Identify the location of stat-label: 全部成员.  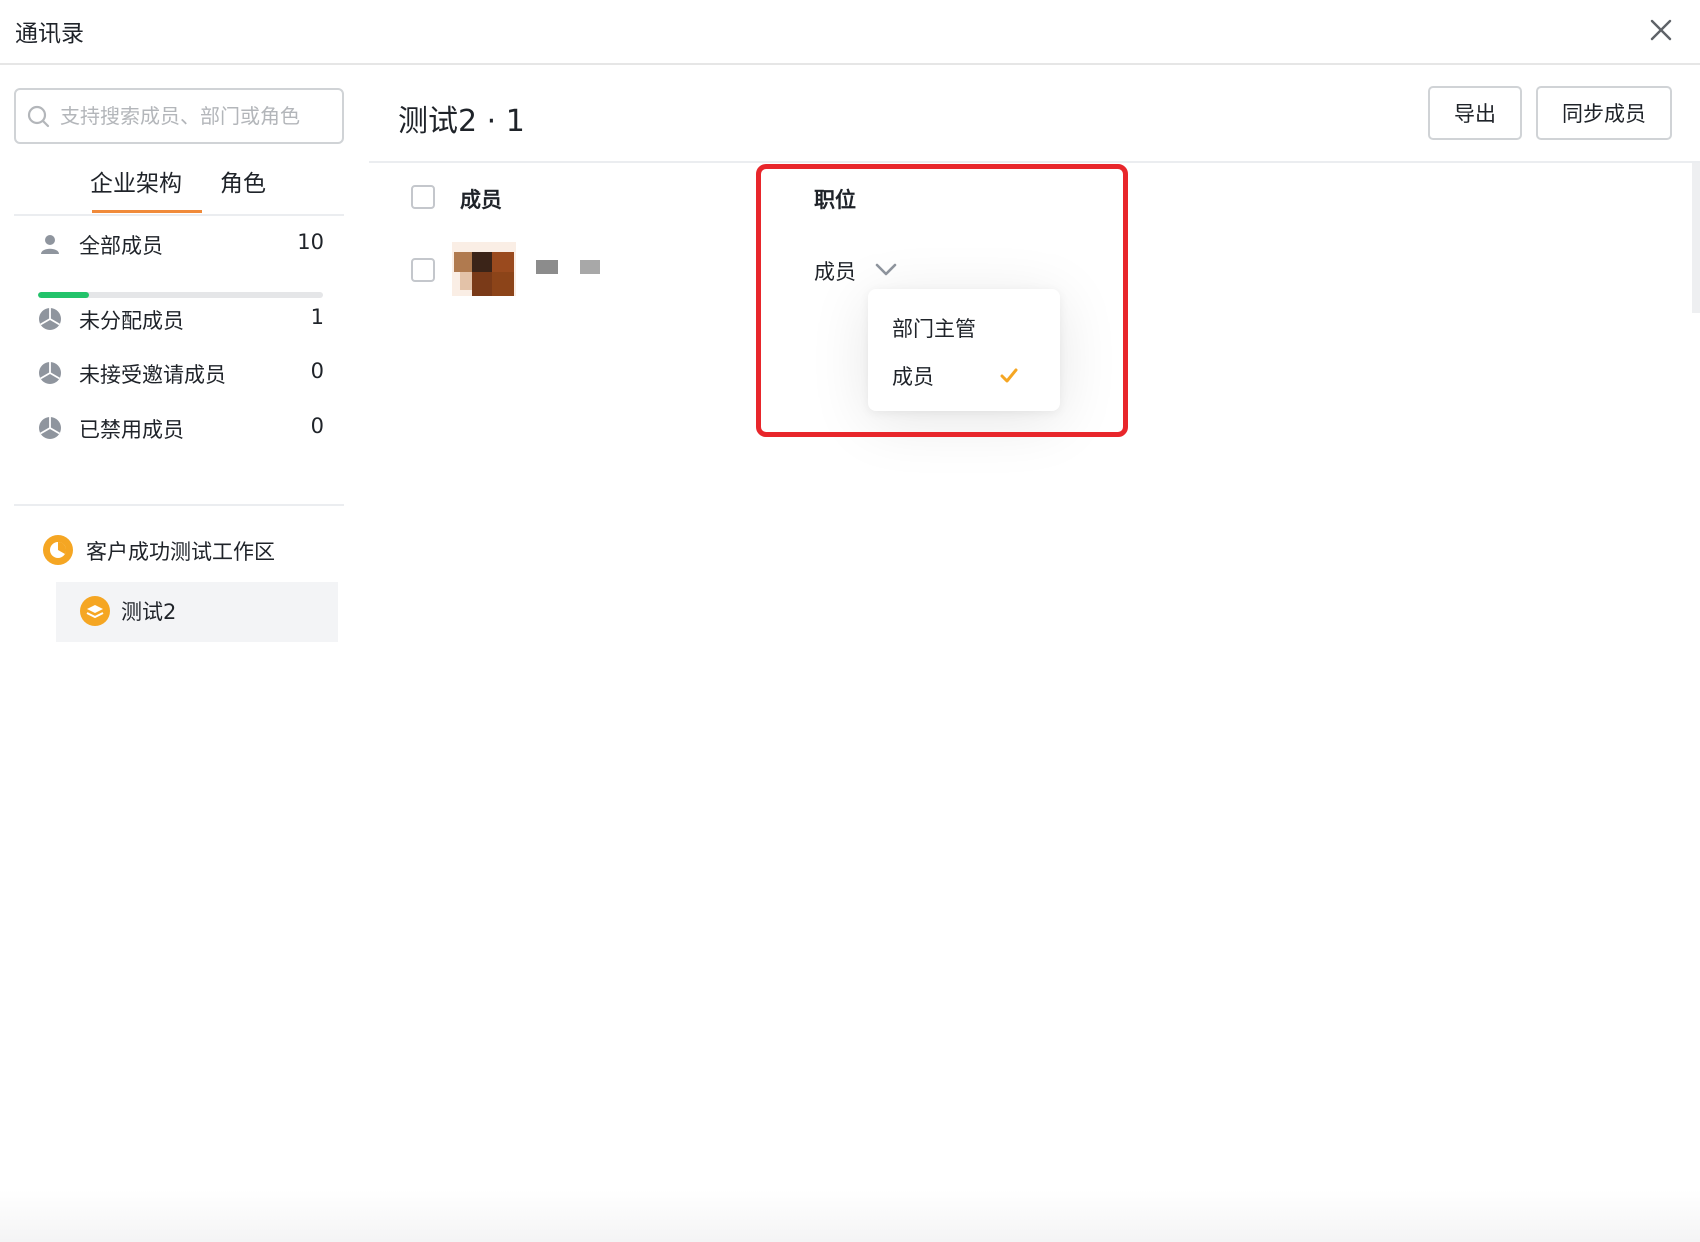
(121, 246).